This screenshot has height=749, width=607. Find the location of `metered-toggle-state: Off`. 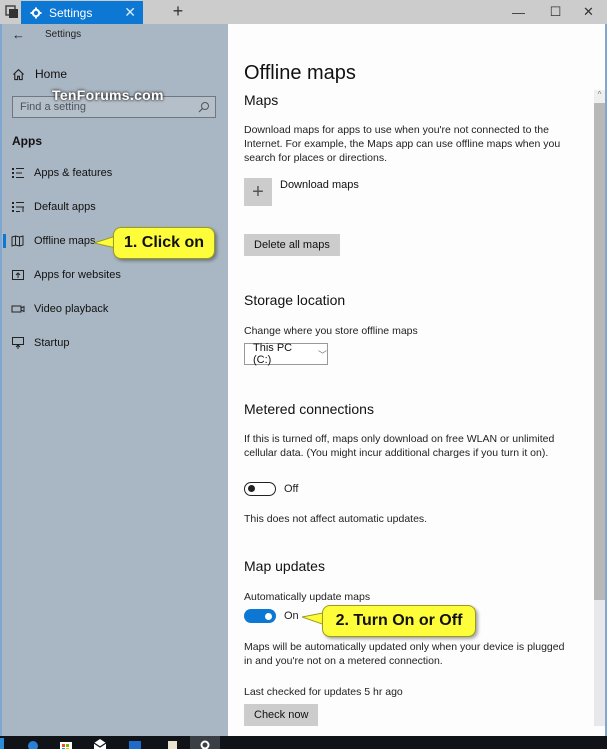

metered-toggle-state: Off is located at coordinates (291, 489).